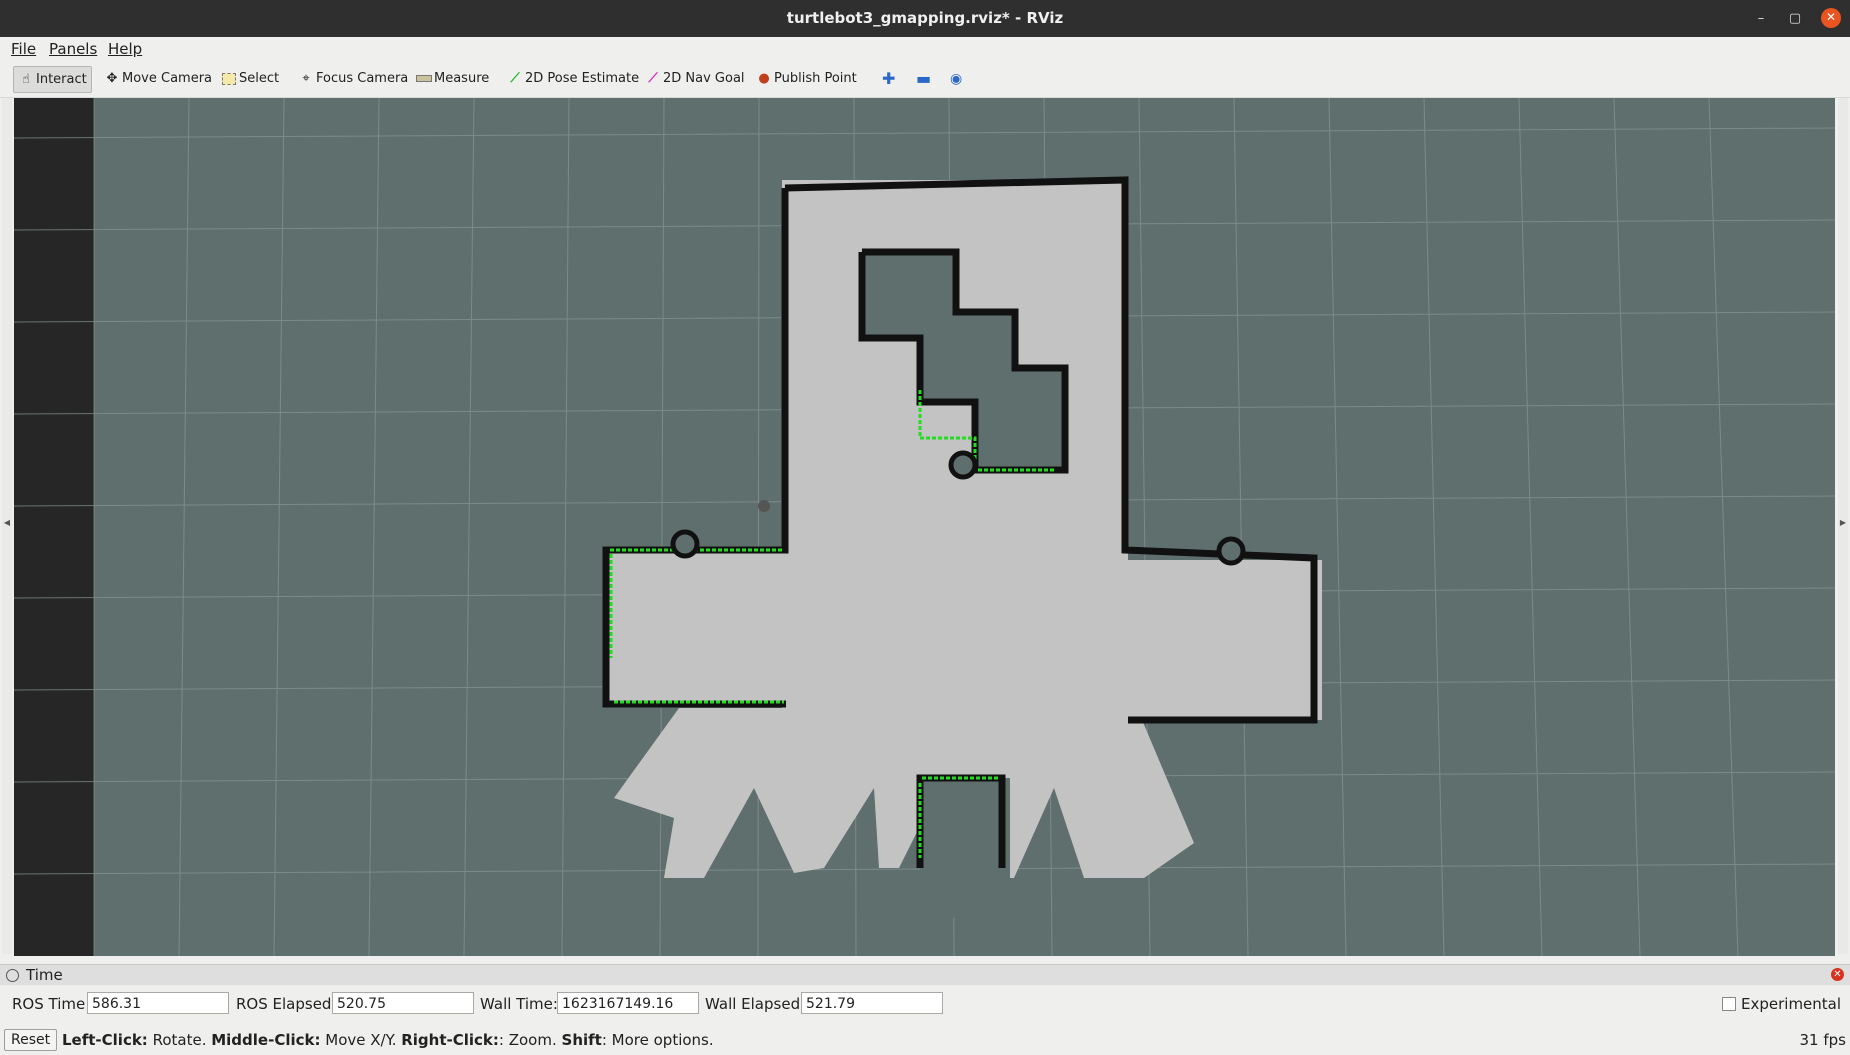  I want to click on ros-time-label: ROS Time:, so click(51, 1004).